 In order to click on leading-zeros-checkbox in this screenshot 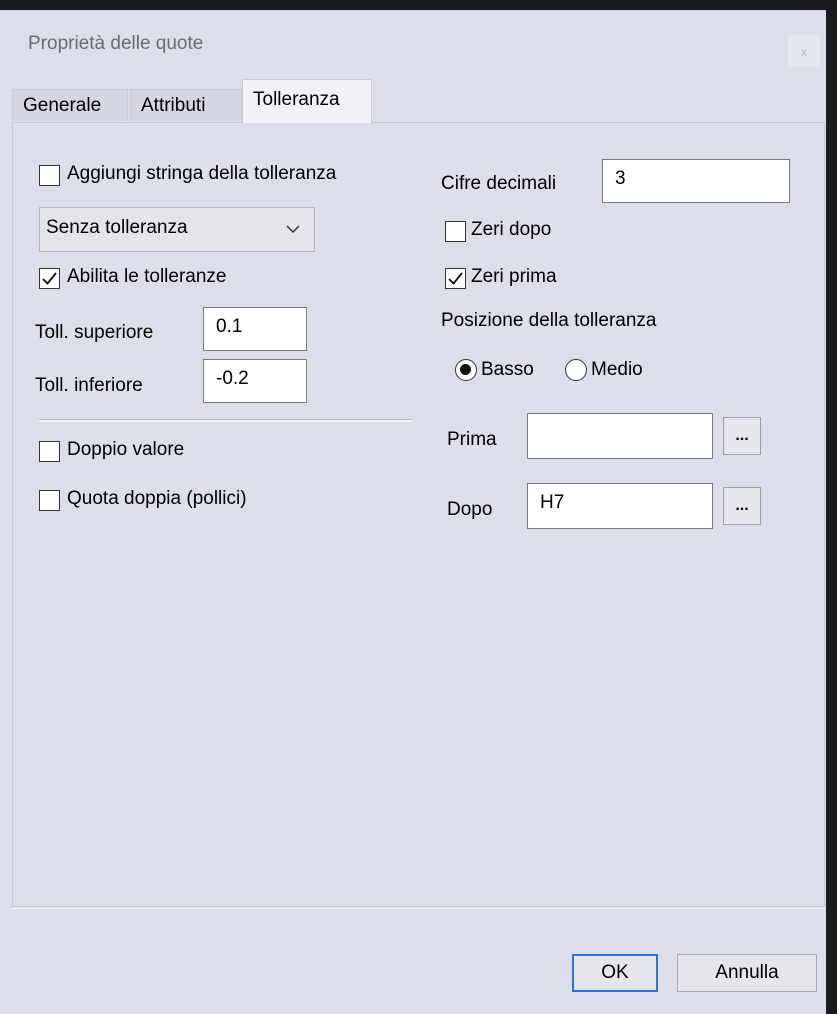, I will do `click(455, 278)`.